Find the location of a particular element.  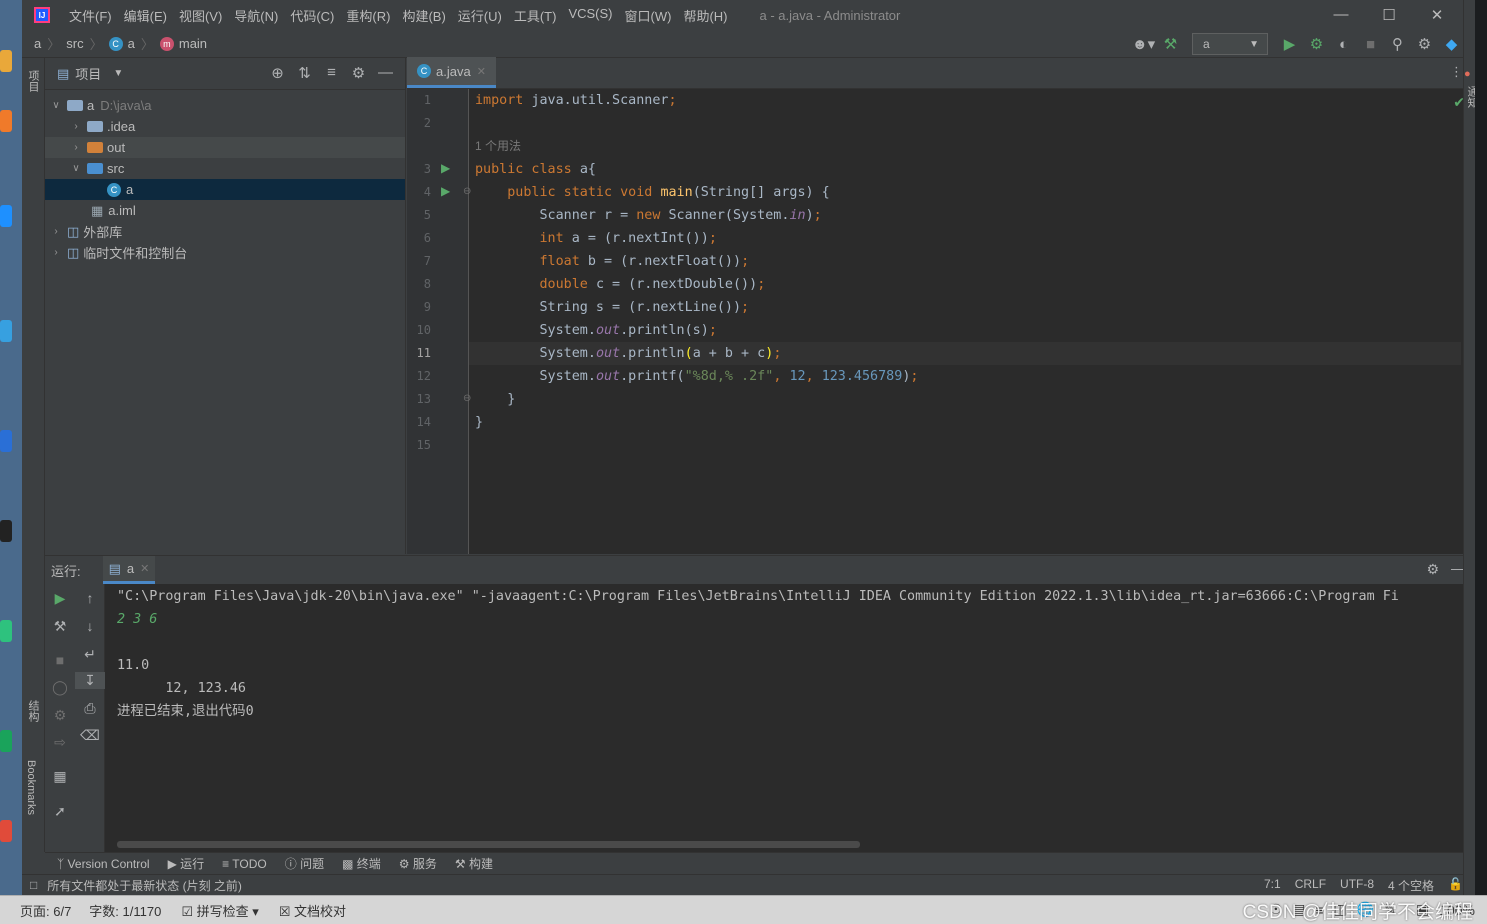

debug-icon: ⚙ is located at coordinates (1316, 44).